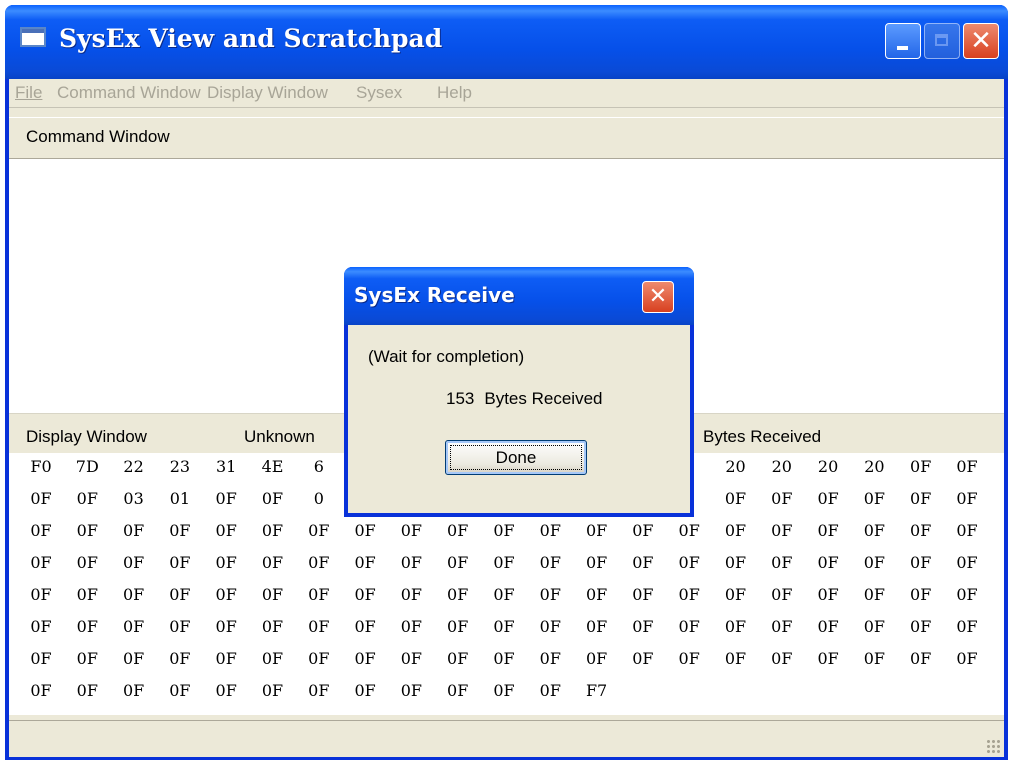 The image size is (1011, 763). What do you see at coordinates (279, 436) in the screenshot?
I see `display-status-label: Unknown` at bounding box center [279, 436].